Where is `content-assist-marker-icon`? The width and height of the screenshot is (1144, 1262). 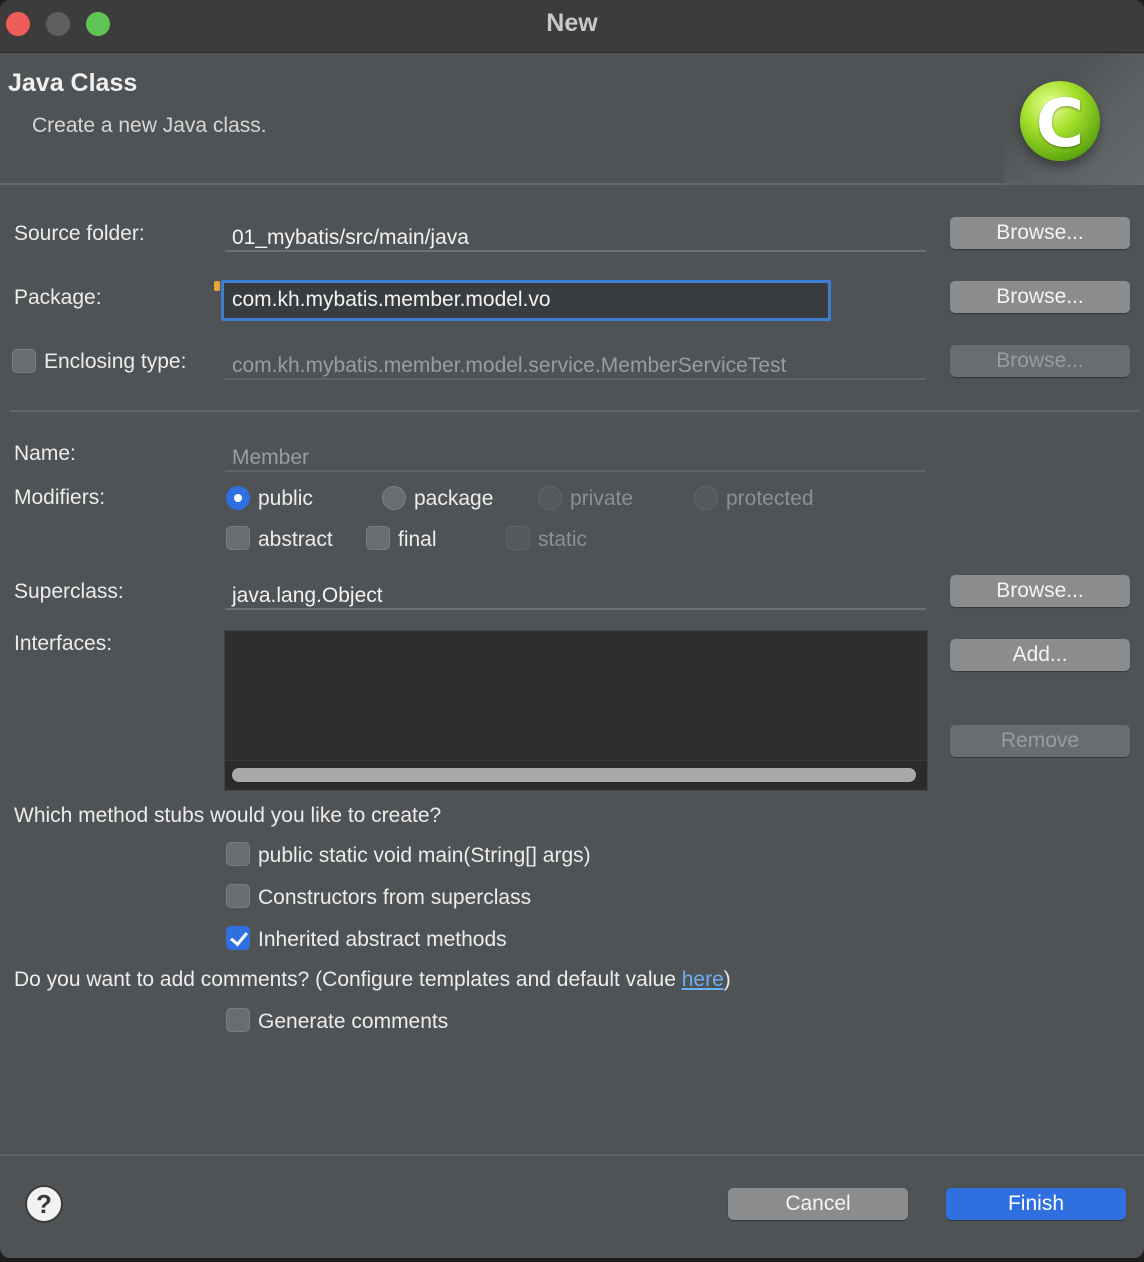 content-assist-marker-icon is located at coordinates (217, 286).